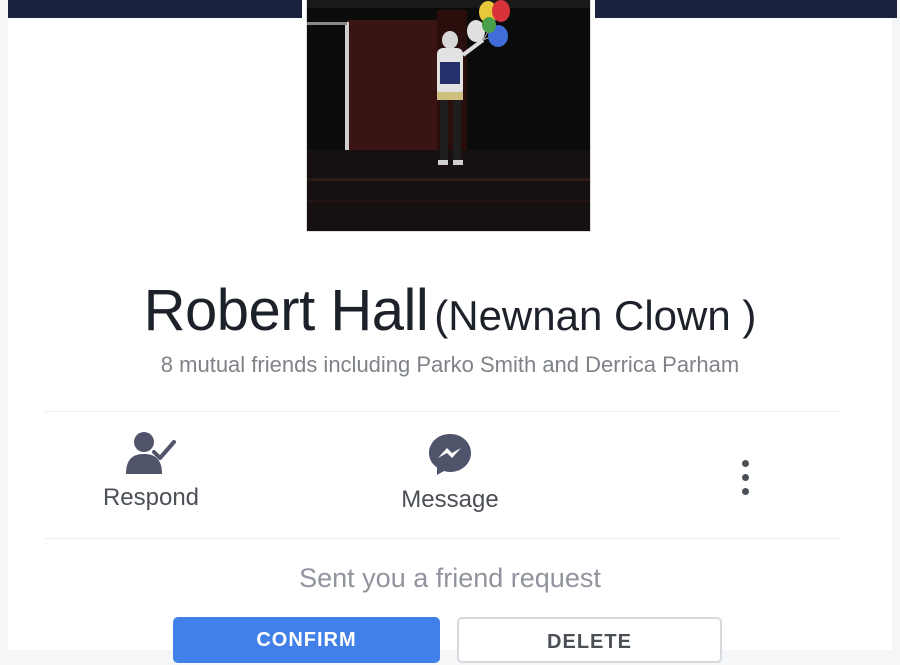  I want to click on message-button: Message, so click(450, 473).